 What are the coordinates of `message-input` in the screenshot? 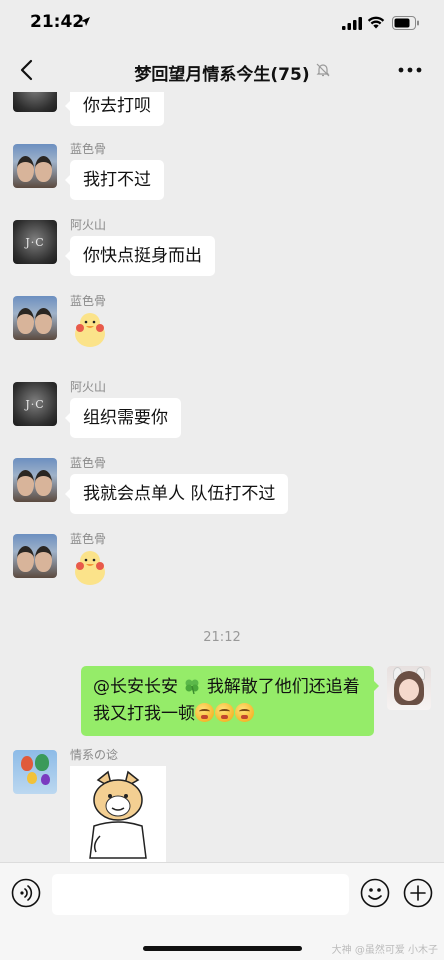 It's located at (200, 894).